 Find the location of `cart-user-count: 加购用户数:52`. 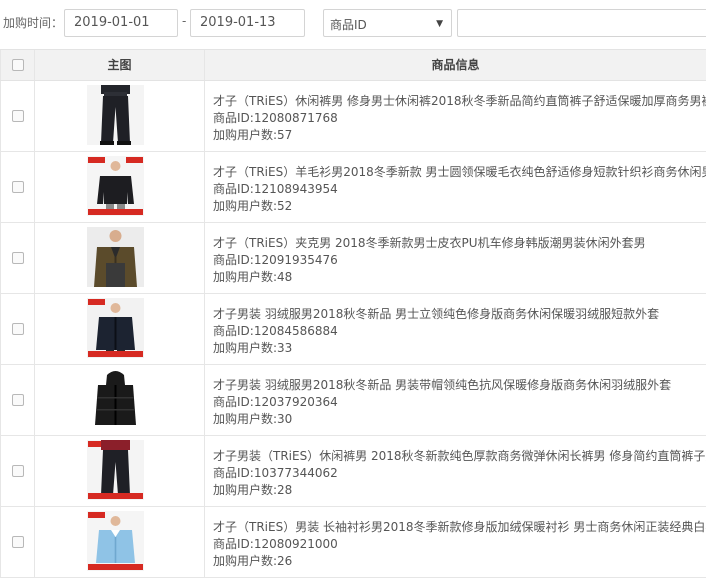

cart-user-count: 加购用户数:52 is located at coordinates (253, 206).